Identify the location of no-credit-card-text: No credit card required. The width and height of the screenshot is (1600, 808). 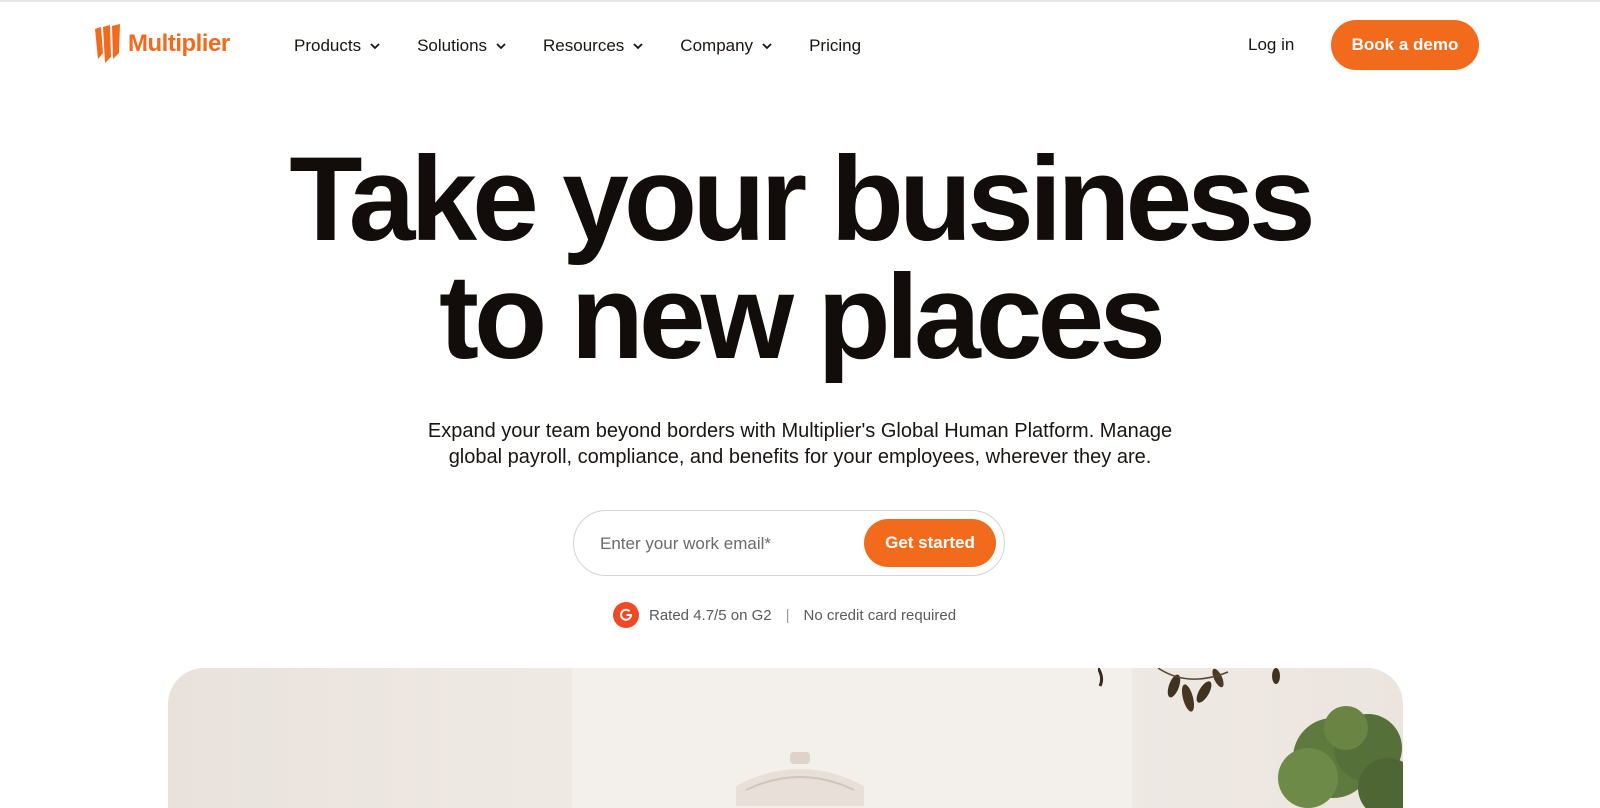
(880, 615).